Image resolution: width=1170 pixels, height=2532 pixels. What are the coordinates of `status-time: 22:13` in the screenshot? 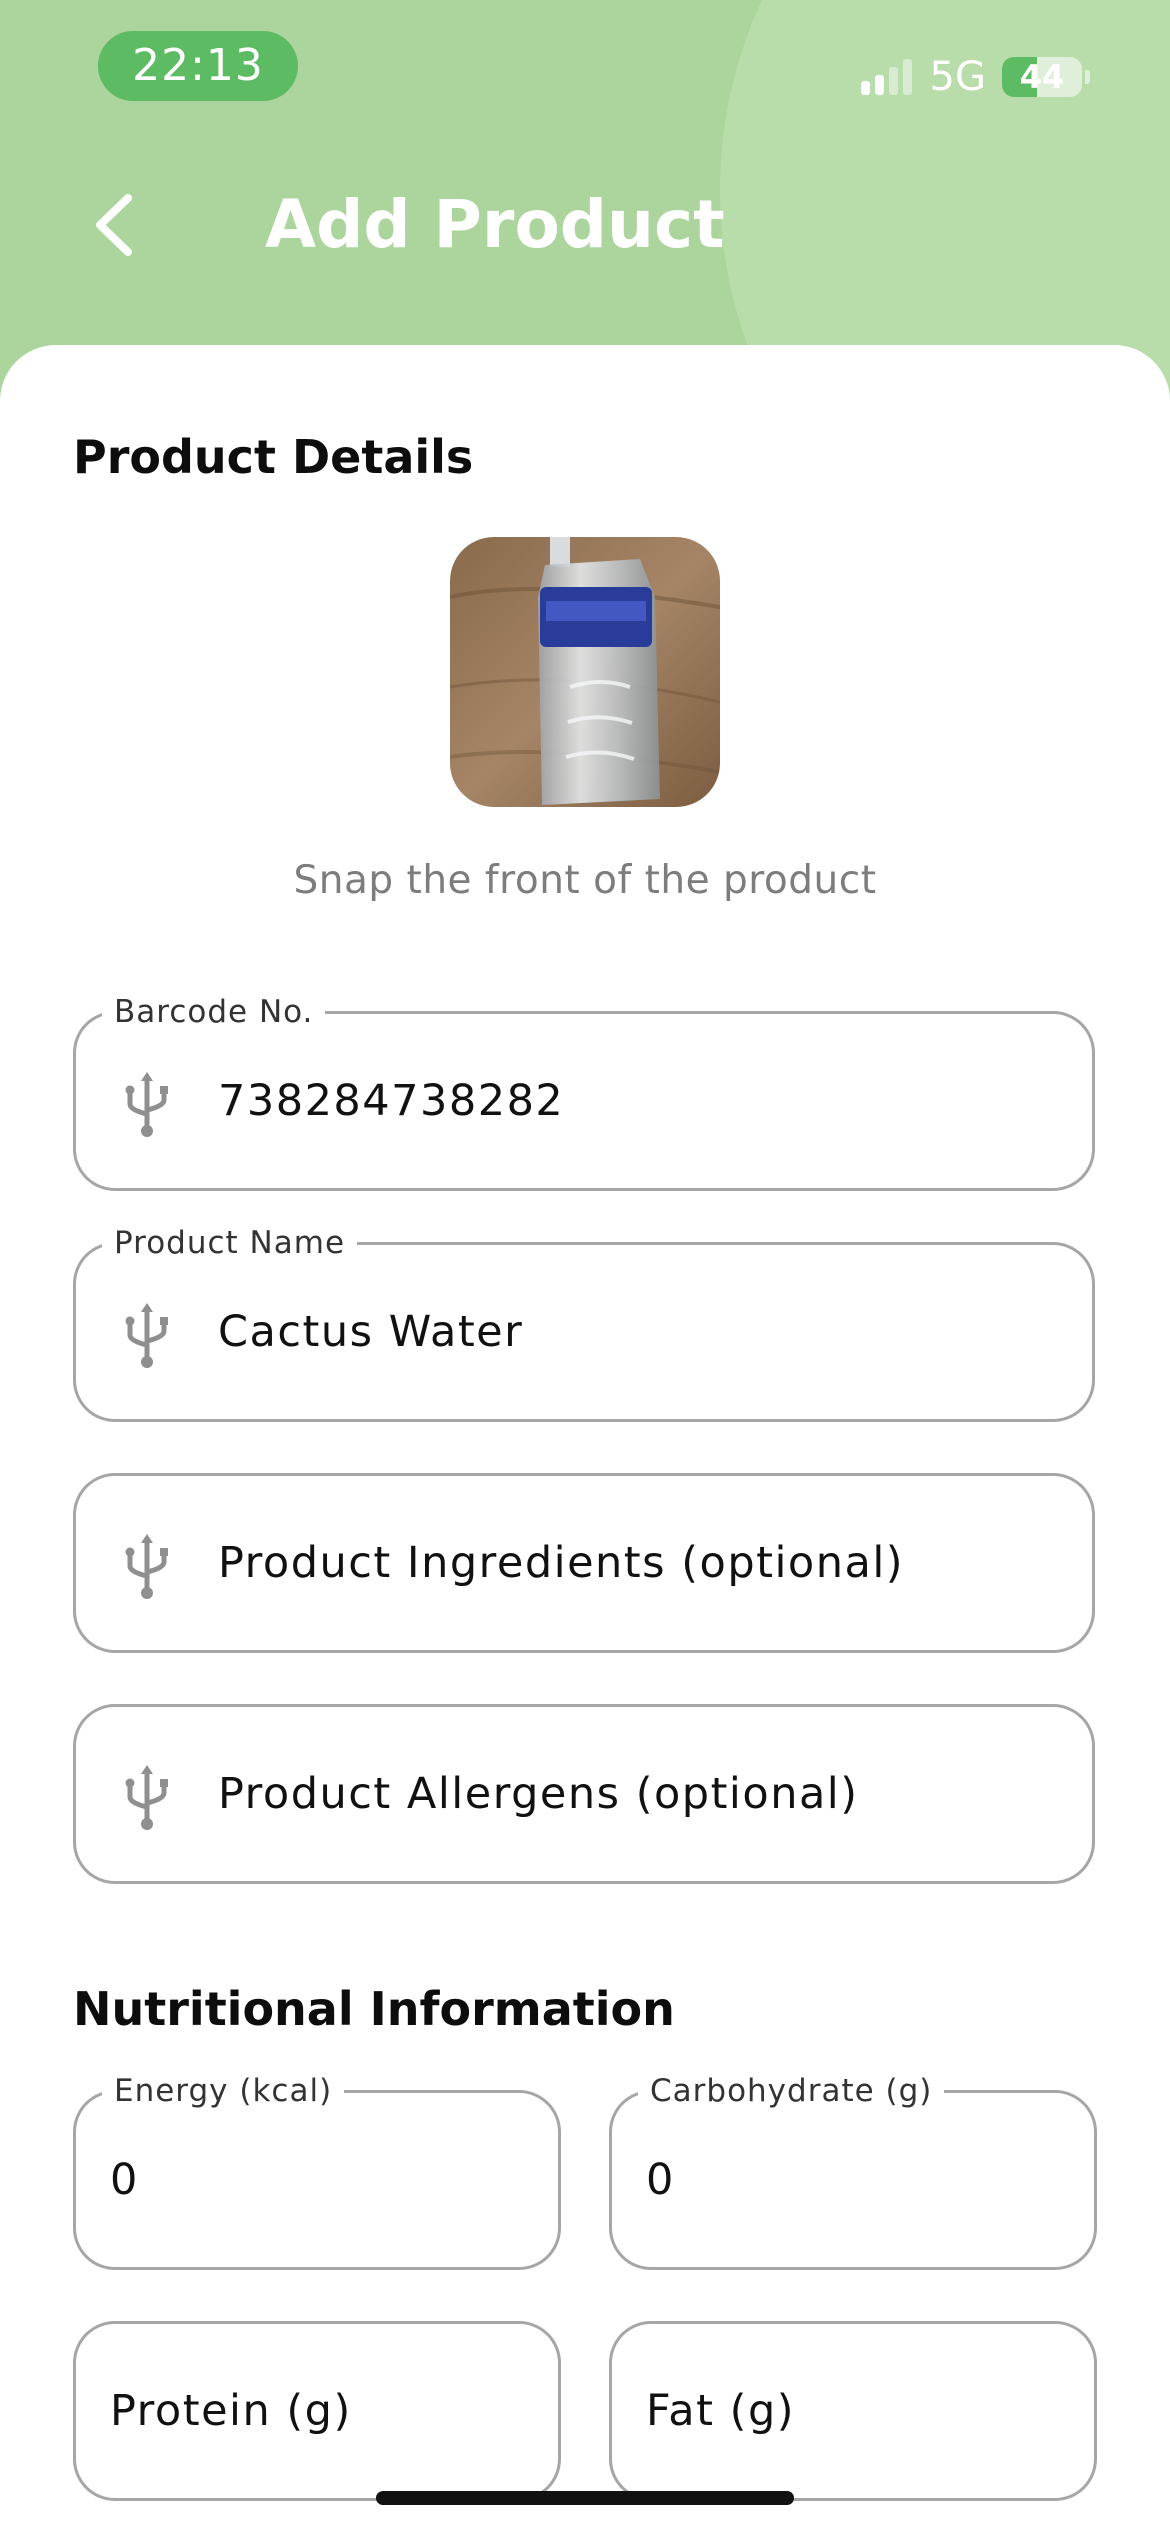 It's located at (198, 66).